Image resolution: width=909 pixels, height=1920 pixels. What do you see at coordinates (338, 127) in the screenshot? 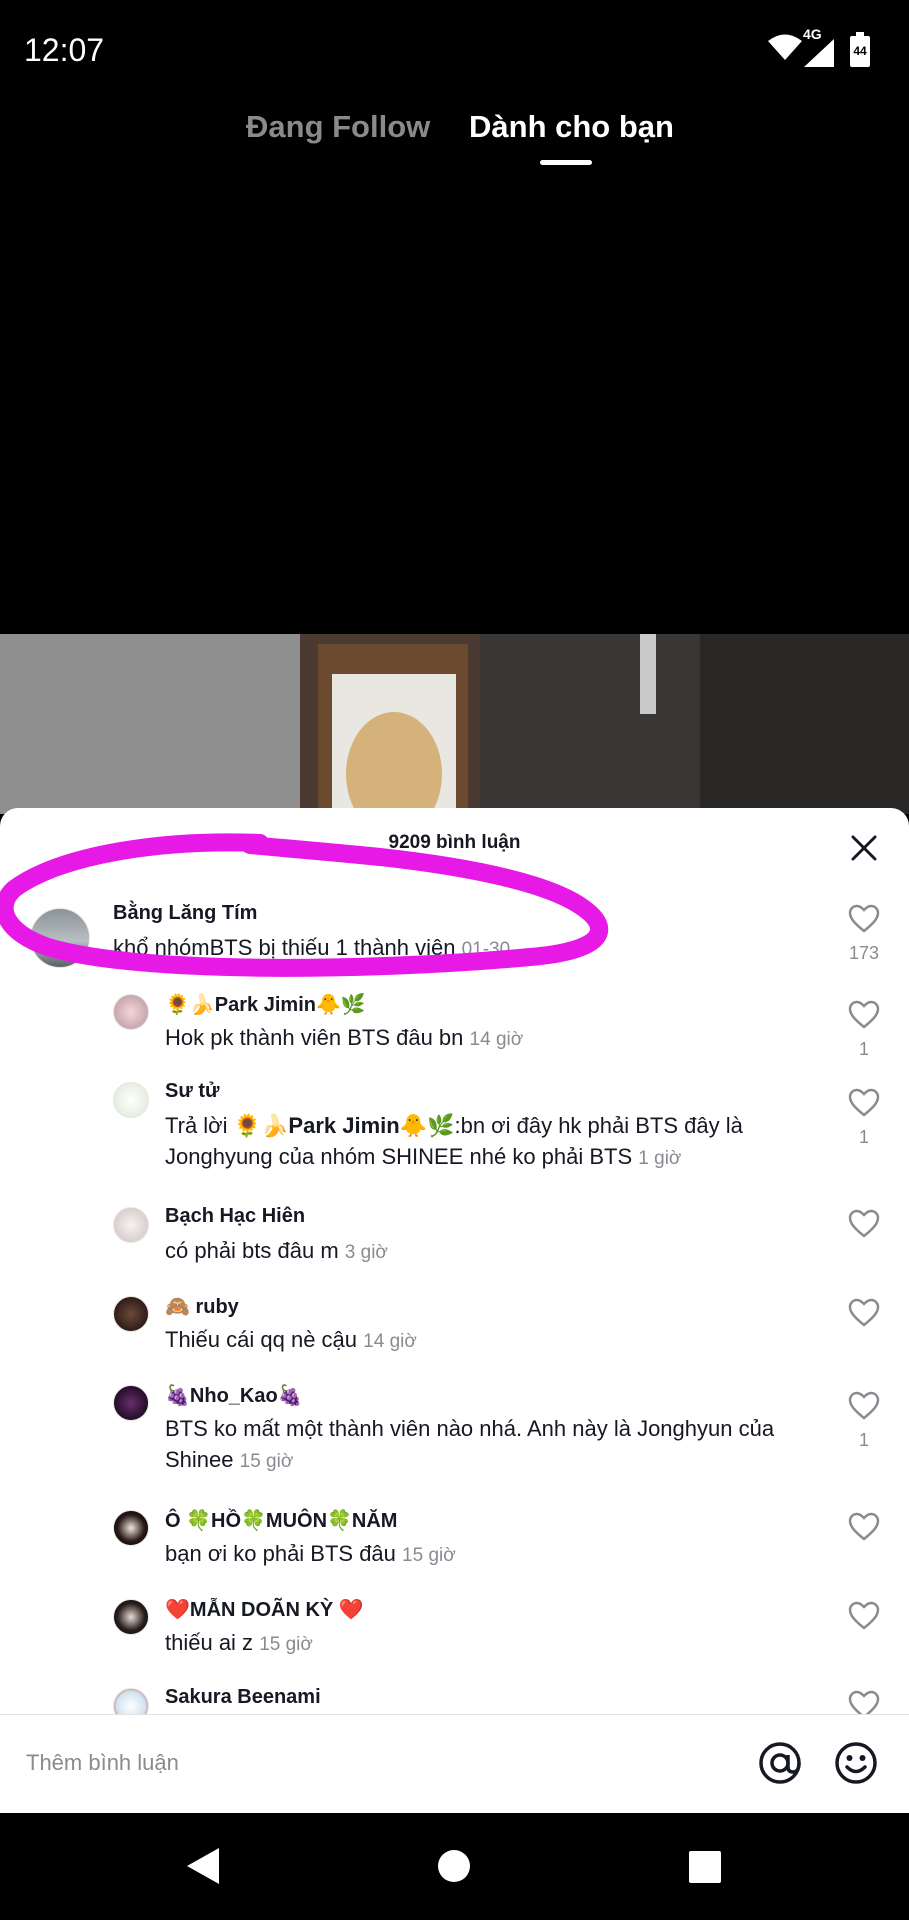
I see `tab-following: Đang Follow` at bounding box center [338, 127].